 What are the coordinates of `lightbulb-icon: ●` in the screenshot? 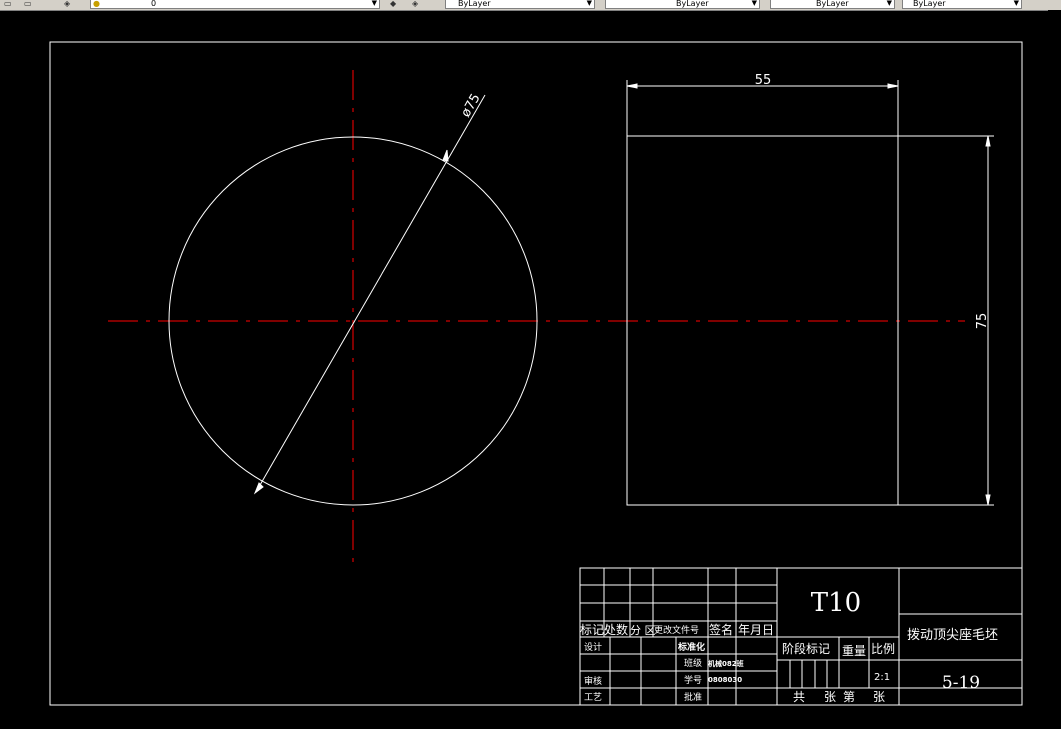 It's located at (96, 4).